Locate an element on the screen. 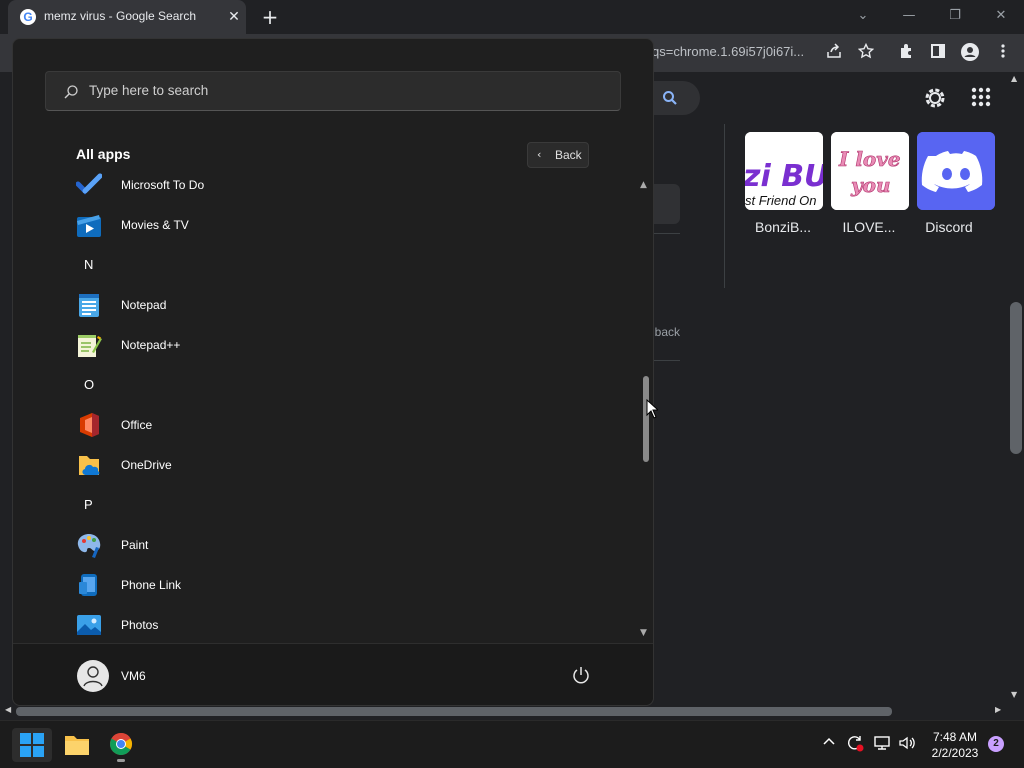 The width and height of the screenshot is (1024, 768). scroll-down-arrow-icon: ▼ is located at coordinates (1014, 694).